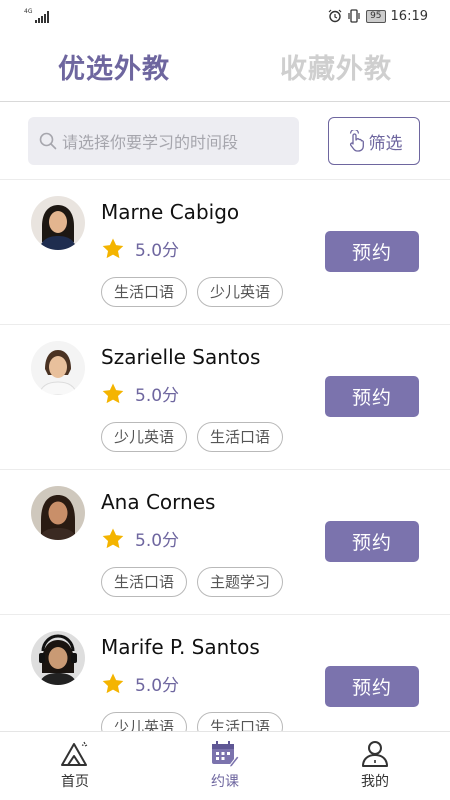 The image size is (450, 800). I want to click on search-placeholder: 请选择你要学习的时间段, so click(150, 142).